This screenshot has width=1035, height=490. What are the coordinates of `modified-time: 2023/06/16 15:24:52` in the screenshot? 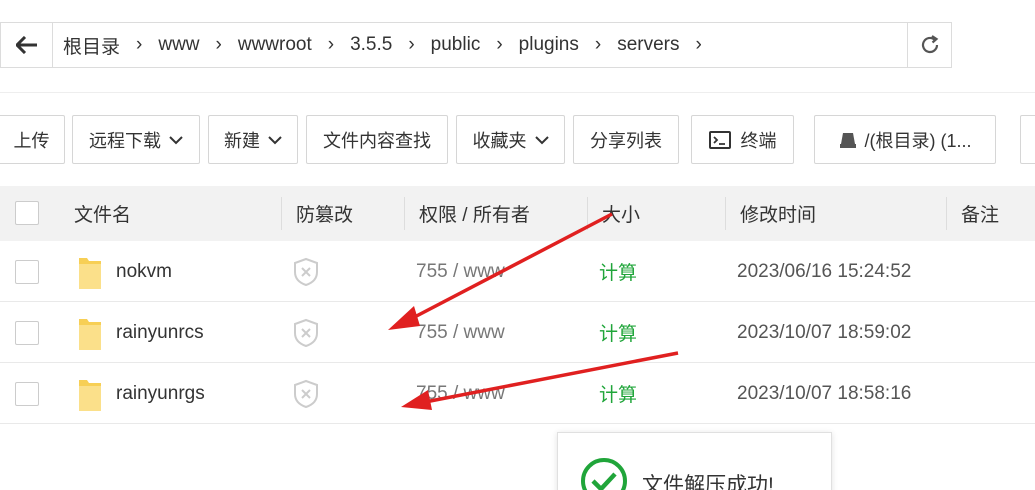 It's located at (824, 271).